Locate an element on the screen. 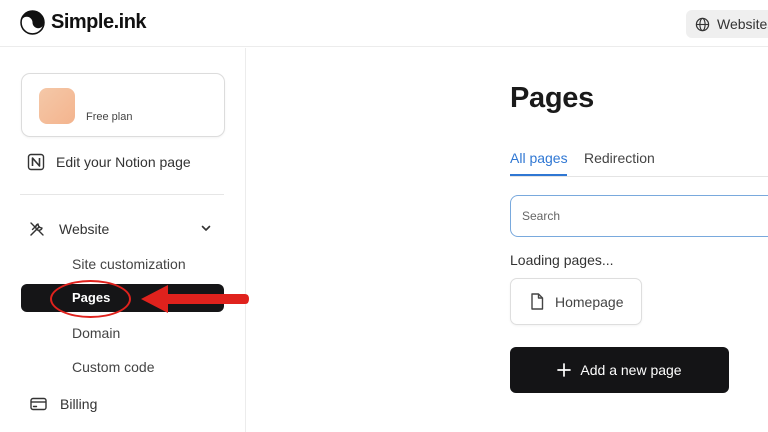 Image resolution: width=768 pixels, height=432 pixels. sidebar-item-domain: Domain is located at coordinates (96, 333).